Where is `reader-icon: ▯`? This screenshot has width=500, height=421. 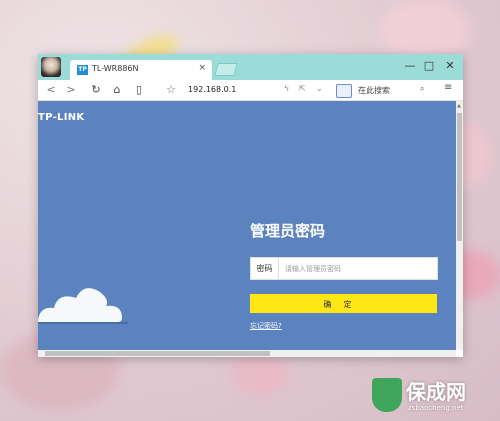 reader-icon: ▯ is located at coordinates (139, 90).